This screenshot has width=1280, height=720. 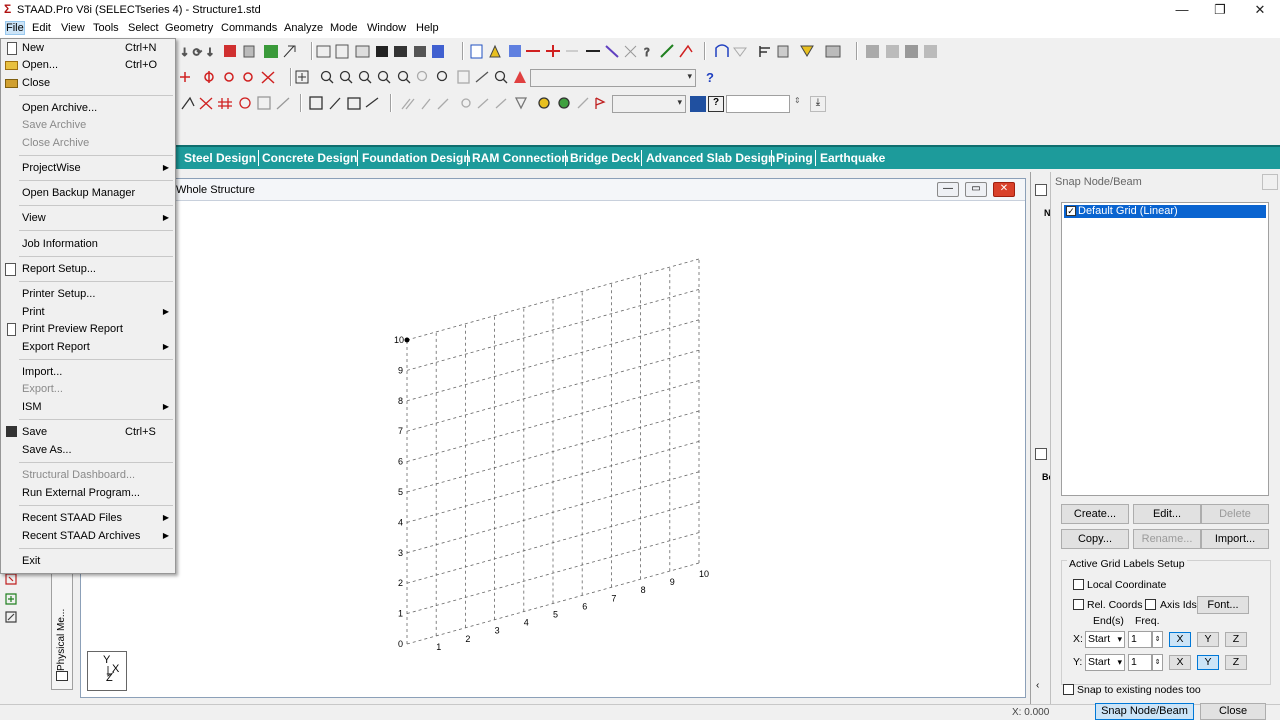 I want to click on tab-concrete-design: Concrete Design, so click(x=309, y=158).